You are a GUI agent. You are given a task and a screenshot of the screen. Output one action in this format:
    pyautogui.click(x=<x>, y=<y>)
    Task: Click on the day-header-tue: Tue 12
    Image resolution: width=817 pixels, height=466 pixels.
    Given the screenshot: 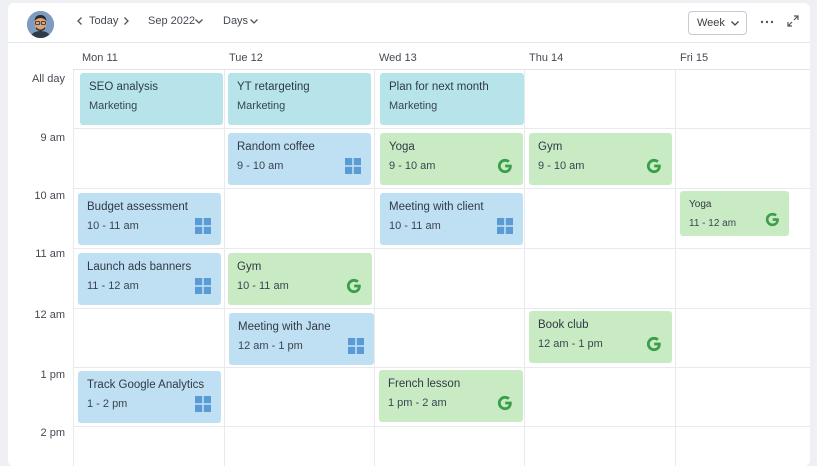 What is the action you would take?
    pyautogui.click(x=246, y=58)
    